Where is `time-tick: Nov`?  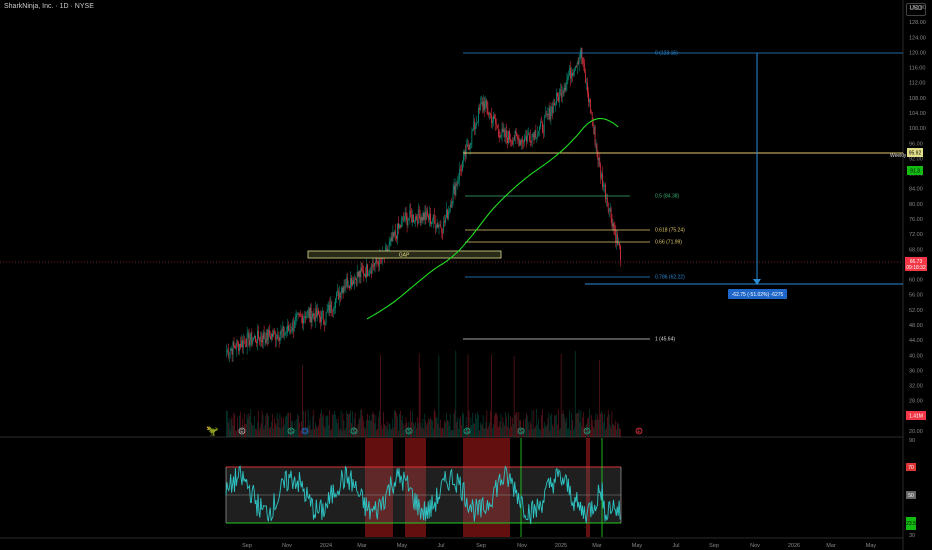 time-tick: Nov is located at coordinates (755, 546).